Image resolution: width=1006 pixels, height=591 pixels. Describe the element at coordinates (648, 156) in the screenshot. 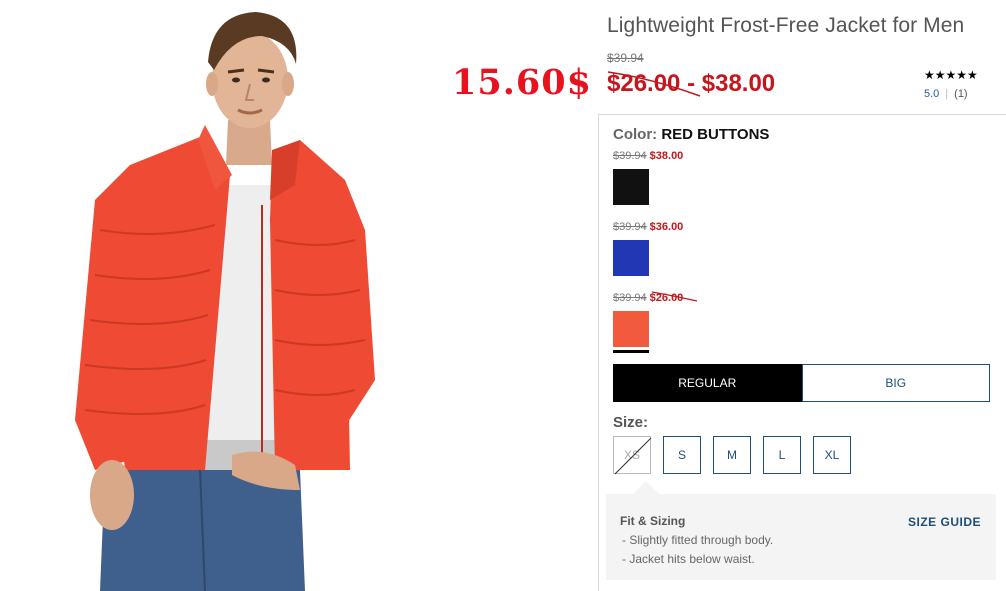

I see `swatch-price-black: $39.94 $38.00` at that location.